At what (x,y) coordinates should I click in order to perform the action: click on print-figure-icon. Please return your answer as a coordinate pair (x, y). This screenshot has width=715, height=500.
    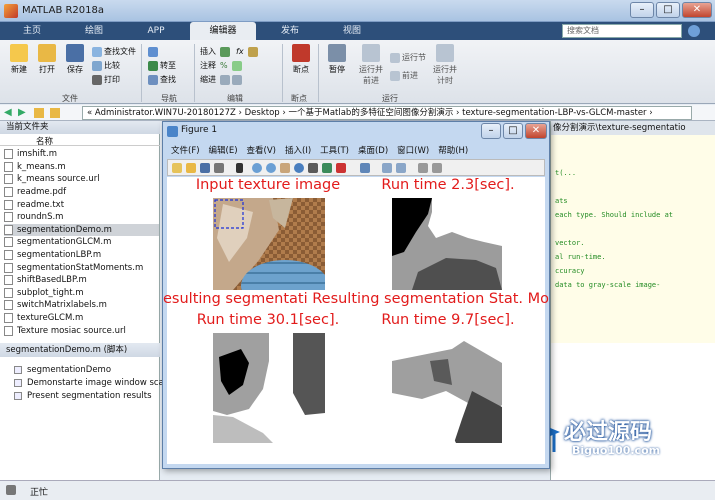
    Looking at the image, I should click on (219, 168).